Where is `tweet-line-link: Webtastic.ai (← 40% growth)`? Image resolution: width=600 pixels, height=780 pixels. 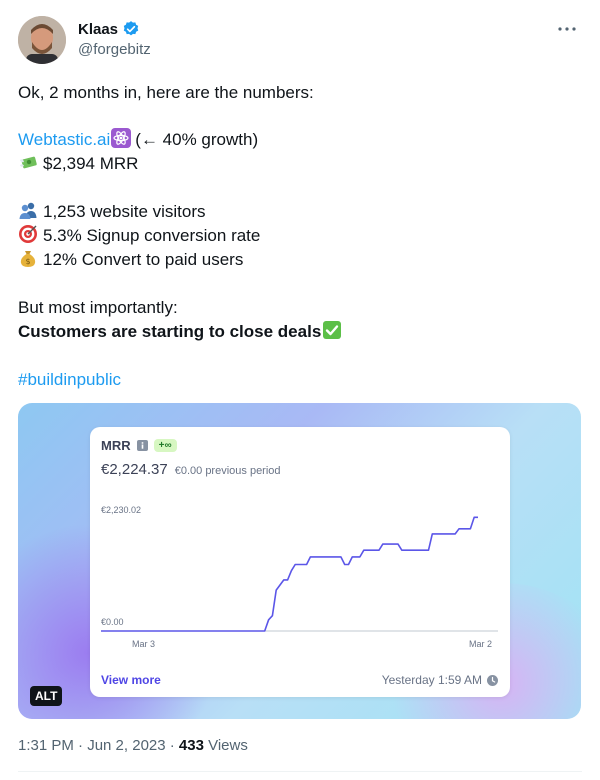 tweet-line-link: Webtastic.ai (← 40% growth) is located at coordinates (138, 140).